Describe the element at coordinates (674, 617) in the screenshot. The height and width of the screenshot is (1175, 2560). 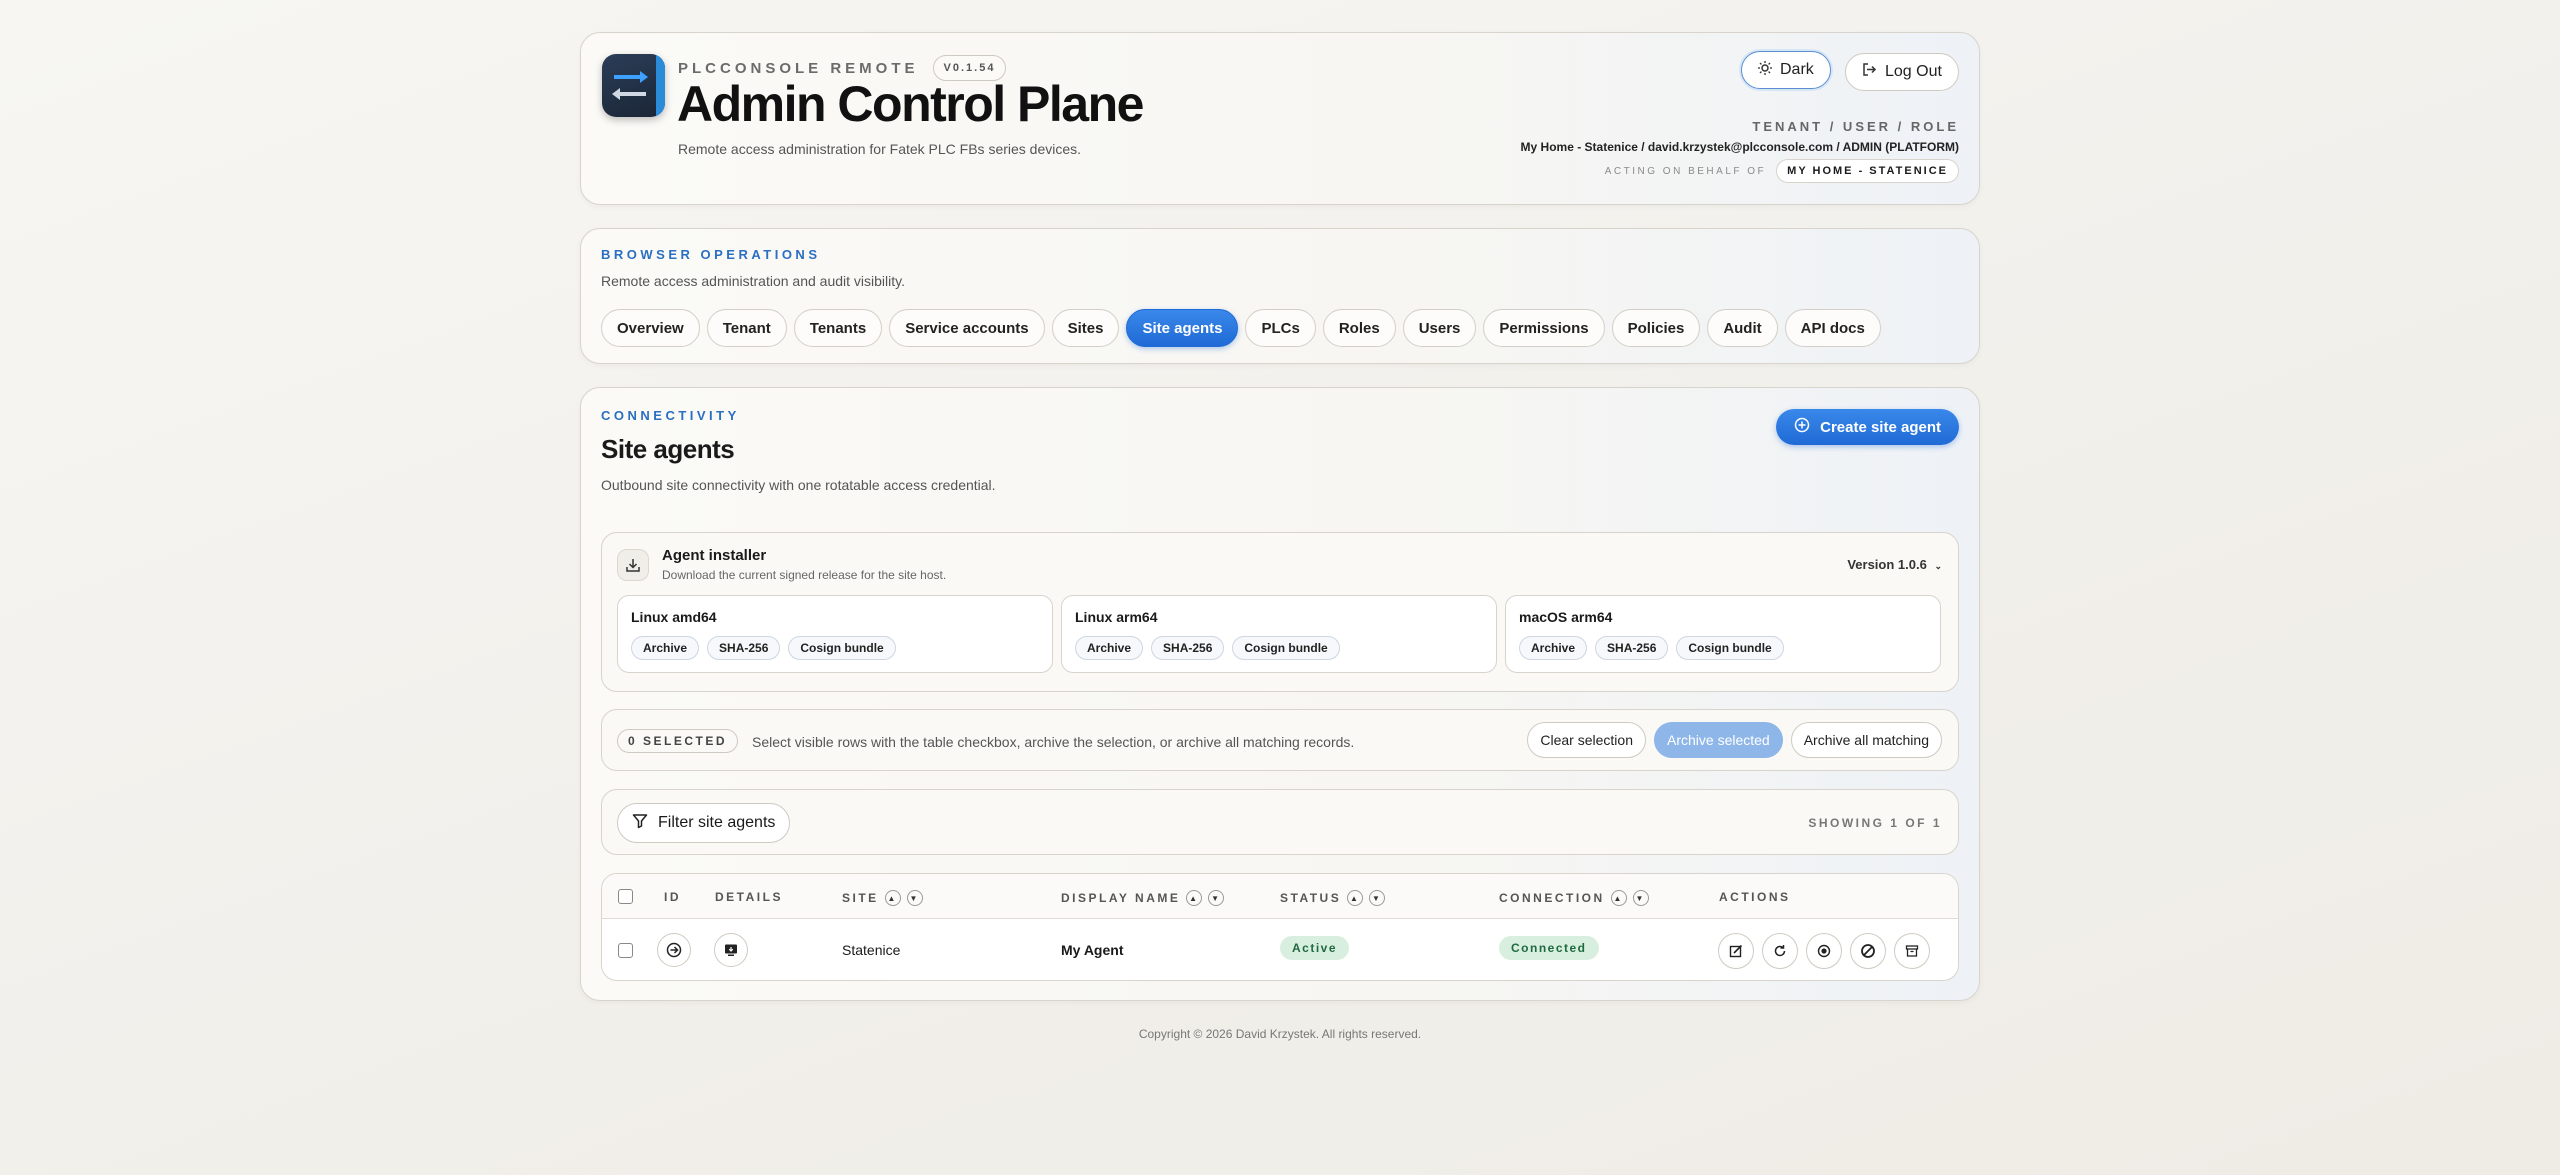
I see `platform-name: Linux amd64` at that location.